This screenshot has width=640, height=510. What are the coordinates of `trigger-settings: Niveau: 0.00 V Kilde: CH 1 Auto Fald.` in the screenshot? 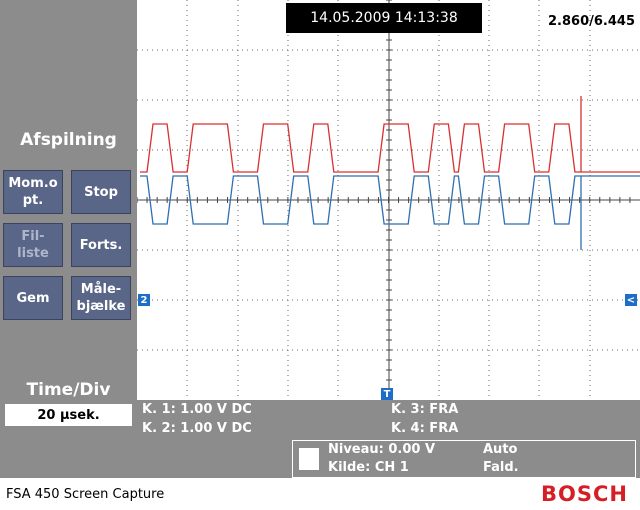 It's located at (464, 459).